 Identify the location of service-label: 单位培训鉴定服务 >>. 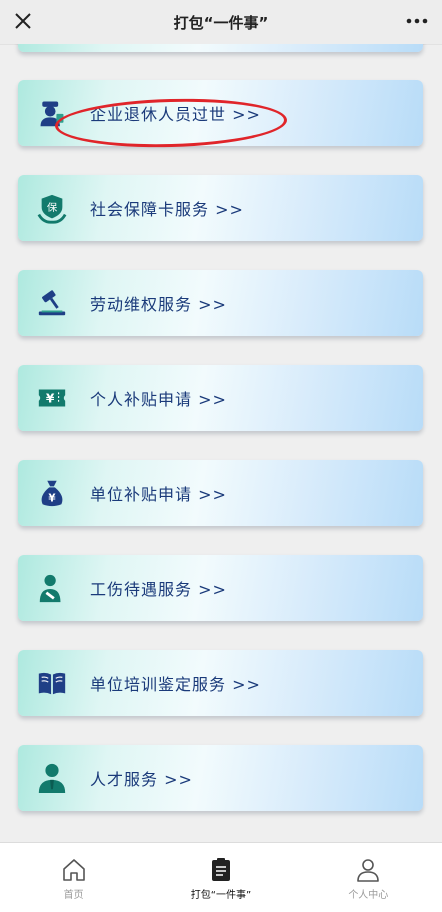
(175, 684).